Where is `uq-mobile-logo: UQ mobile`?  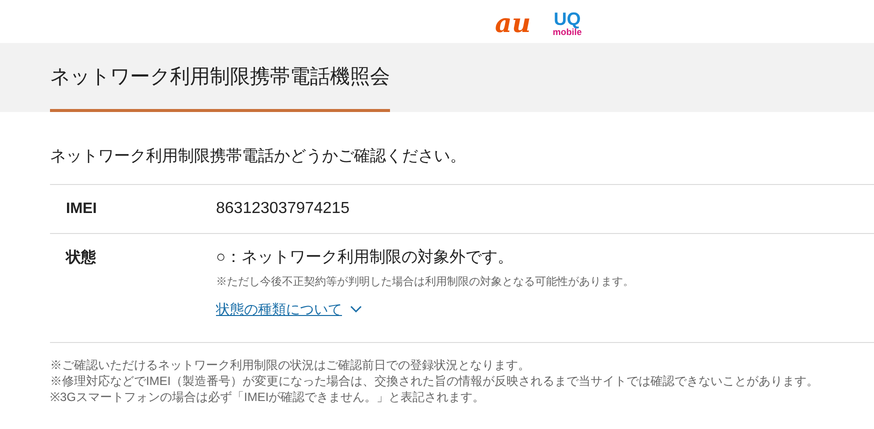
uq-mobile-logo: UQ mobile is located at coordinates (567, 23).